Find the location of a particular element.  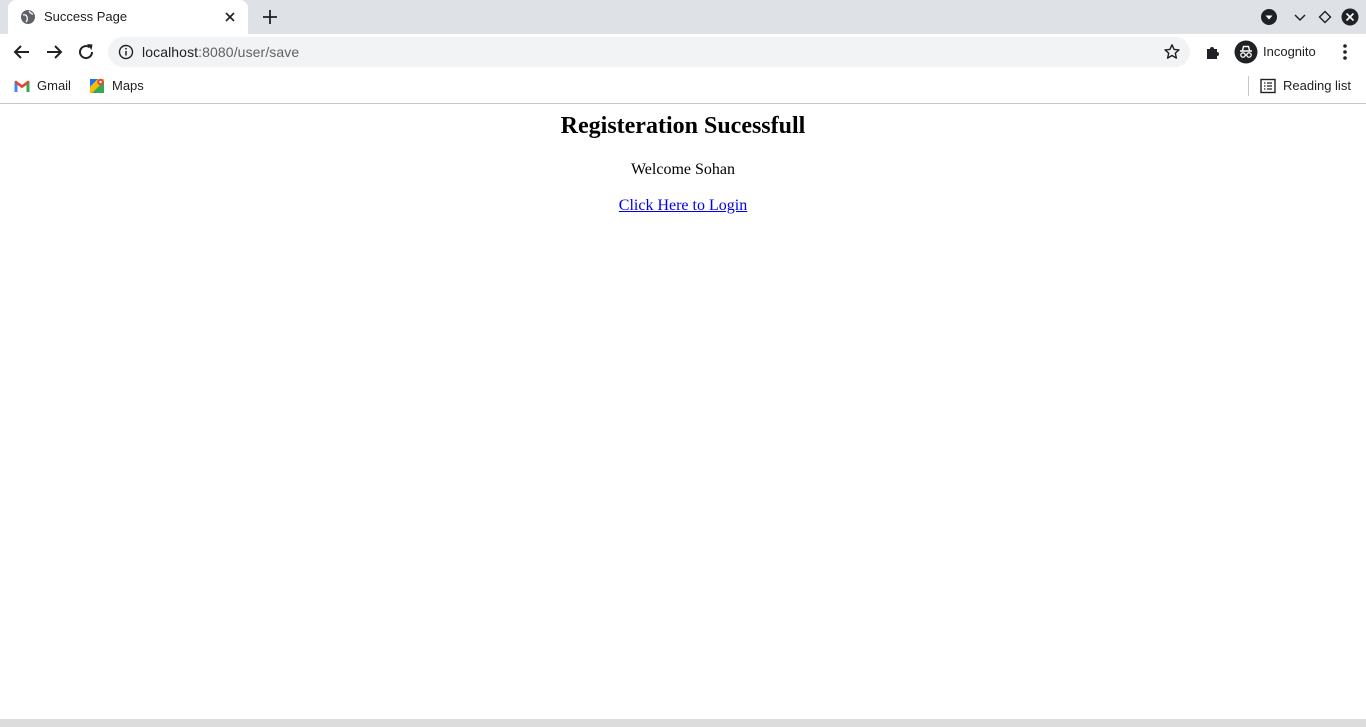

more-menu-icon is located at coordinates (1345, 52).